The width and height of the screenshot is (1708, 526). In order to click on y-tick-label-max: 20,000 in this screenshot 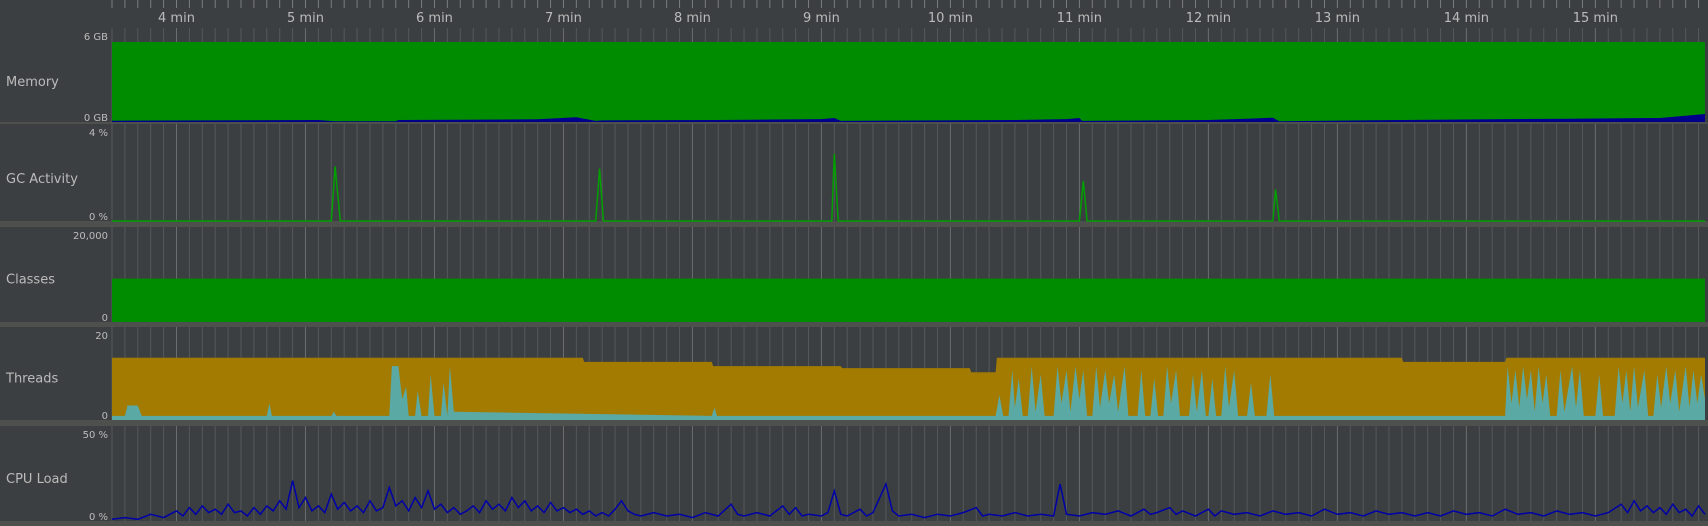, I will do `click(90, 236)`.